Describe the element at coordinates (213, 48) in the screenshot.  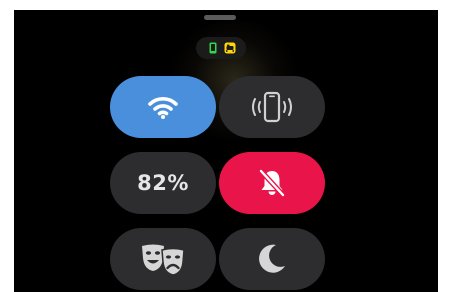
I see `phone-connected-icon` at that location.